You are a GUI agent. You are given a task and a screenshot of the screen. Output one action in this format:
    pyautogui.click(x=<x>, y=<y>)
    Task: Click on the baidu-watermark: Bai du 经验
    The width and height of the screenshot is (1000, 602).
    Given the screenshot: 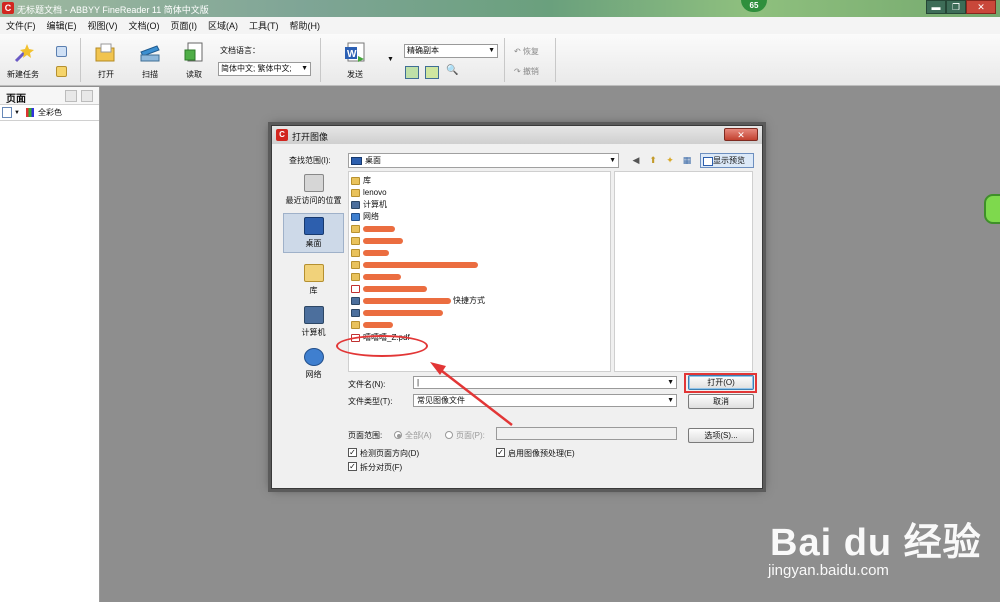 What is the action you would take?
    pyautogui.click(x=876, y=543)
    